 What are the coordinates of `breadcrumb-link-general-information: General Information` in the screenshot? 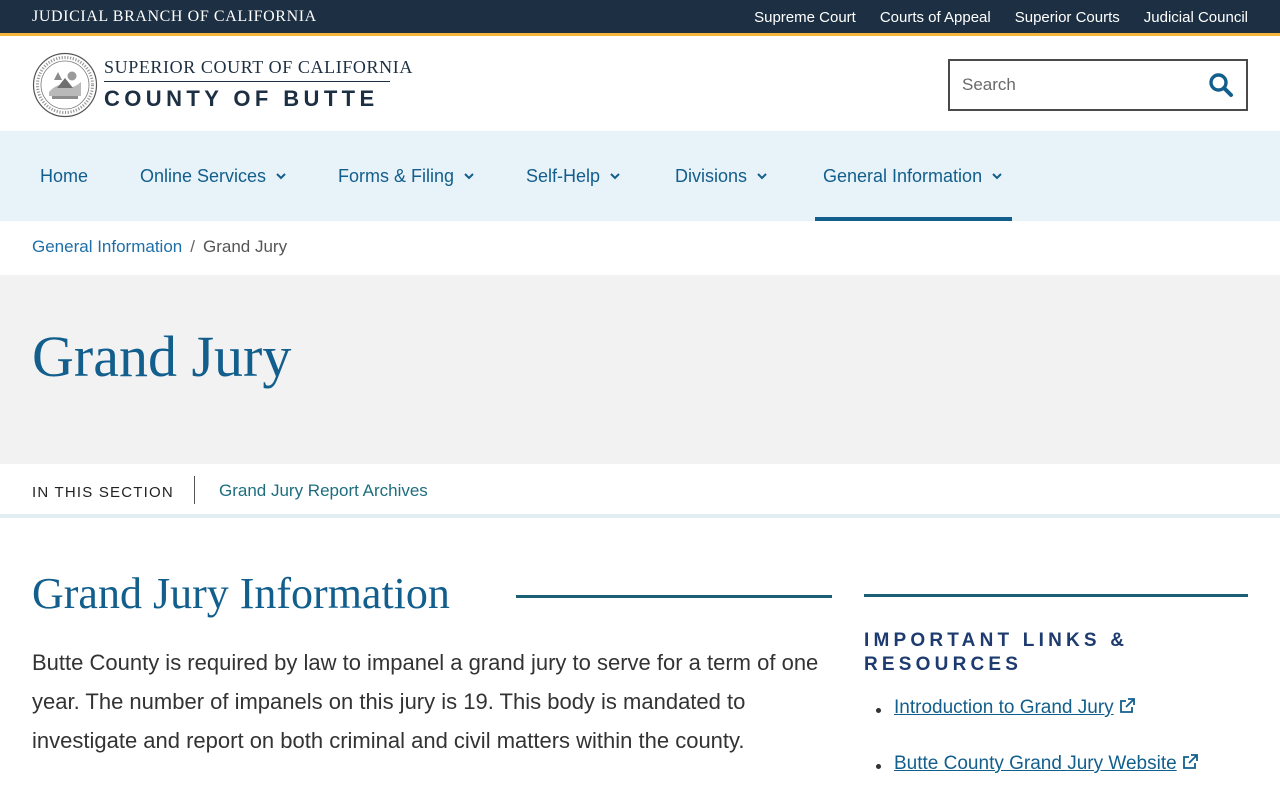 It's located at (107, 247).